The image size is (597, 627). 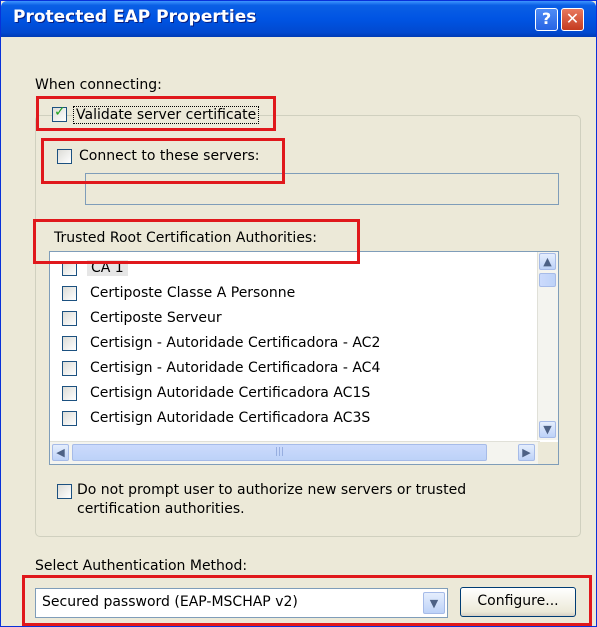 What do you see at coordinates (135, 17) in the screenshot?
I see `window-title: Protected EAP Properties` at bounding box center [135, 17].